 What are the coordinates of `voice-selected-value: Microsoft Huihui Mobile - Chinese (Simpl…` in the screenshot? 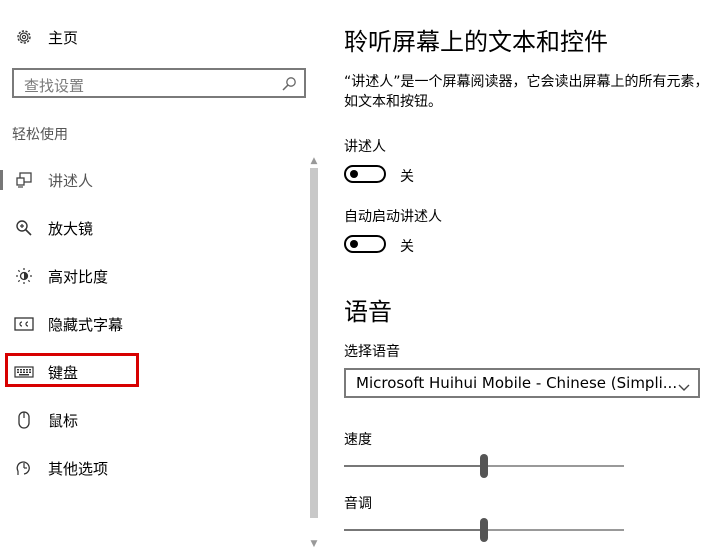 It's located at (517, 383).